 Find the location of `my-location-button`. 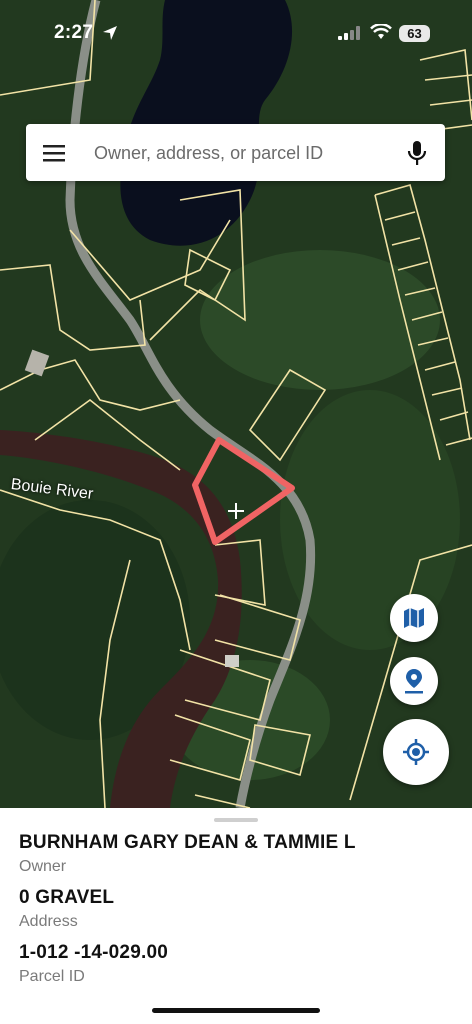

my-location-button is located at coordinates (416, 752).